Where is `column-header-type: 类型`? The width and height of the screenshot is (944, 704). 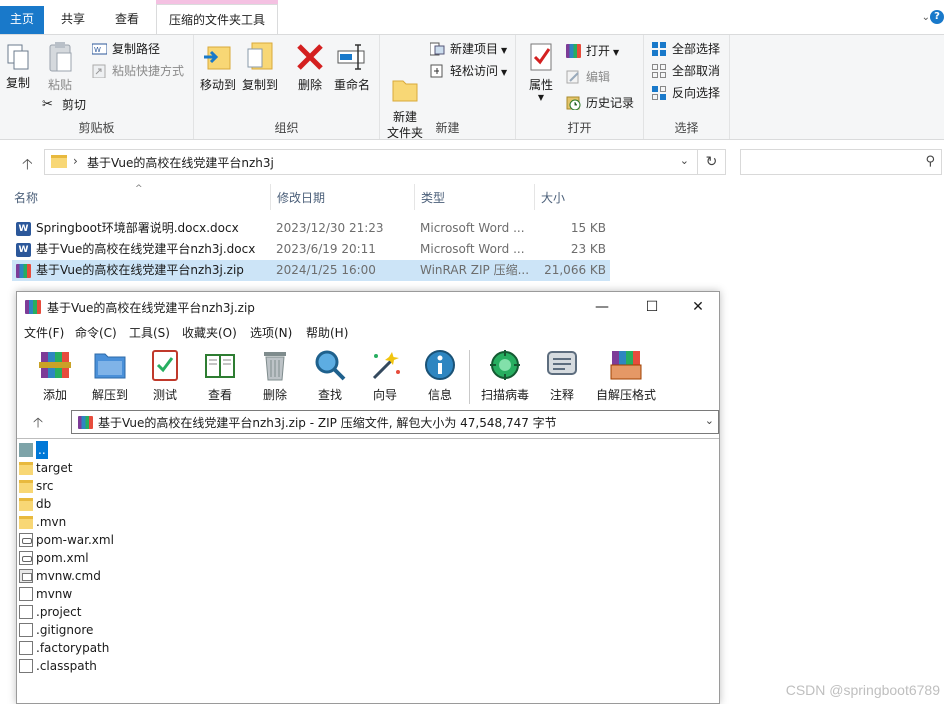 column-header-type: 类型 is located at coordinates (474, 197).